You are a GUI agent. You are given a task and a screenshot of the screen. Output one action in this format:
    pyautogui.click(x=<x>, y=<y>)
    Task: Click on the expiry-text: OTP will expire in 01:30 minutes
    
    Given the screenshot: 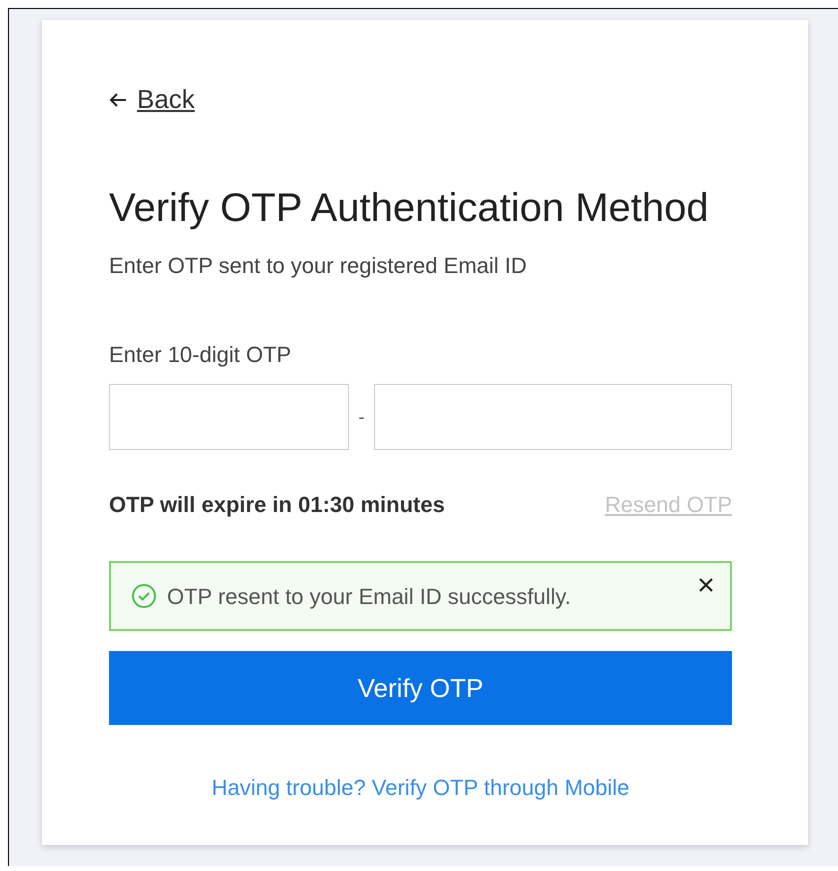 What is the action you would take?
    pyautogui.click(x=277, y=505)
    